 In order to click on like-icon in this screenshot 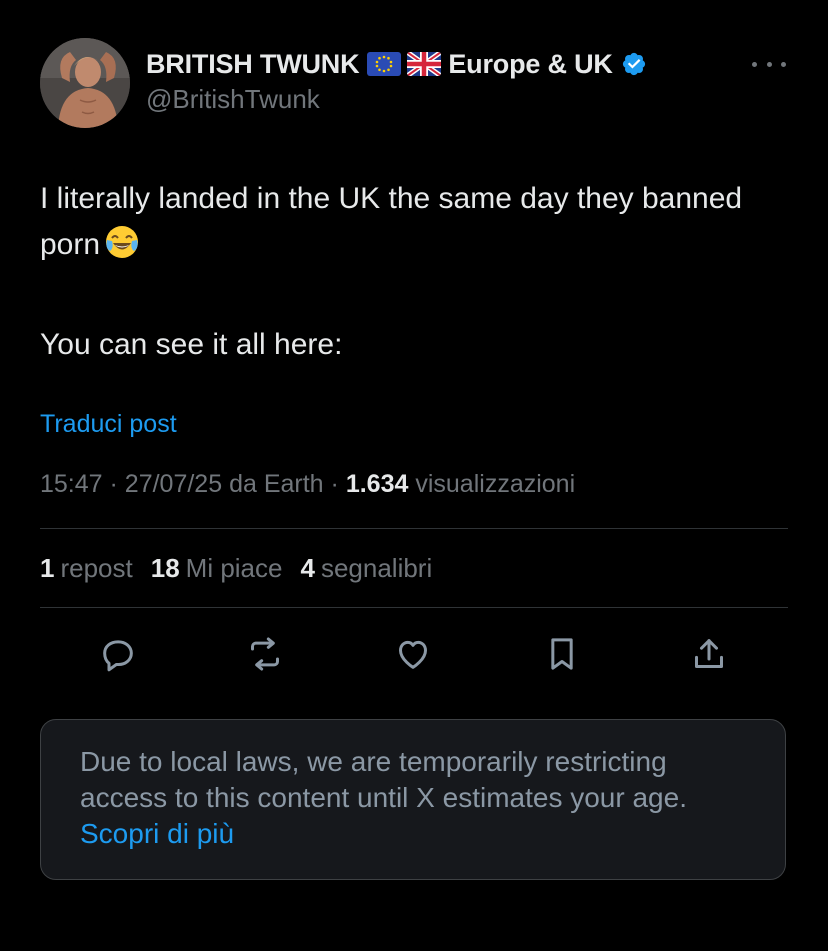, I will do `click(413, 654)`.